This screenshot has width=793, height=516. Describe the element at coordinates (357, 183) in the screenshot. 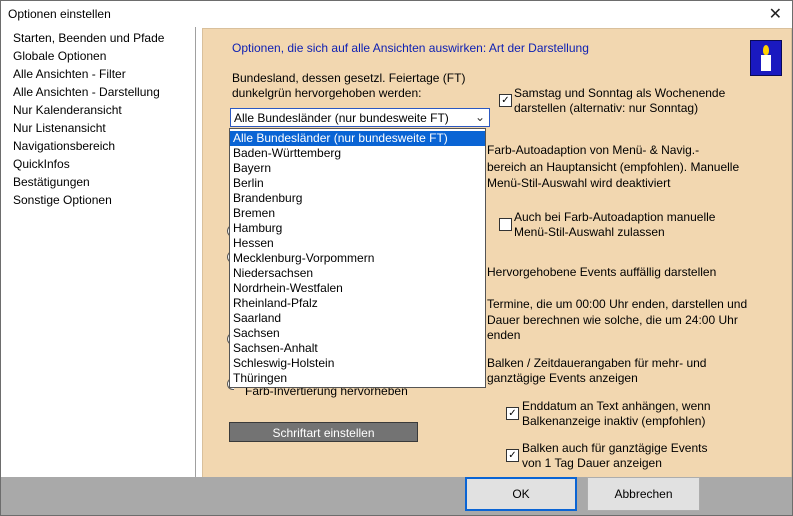

I see `dropdown-option: Berlin` at that location.